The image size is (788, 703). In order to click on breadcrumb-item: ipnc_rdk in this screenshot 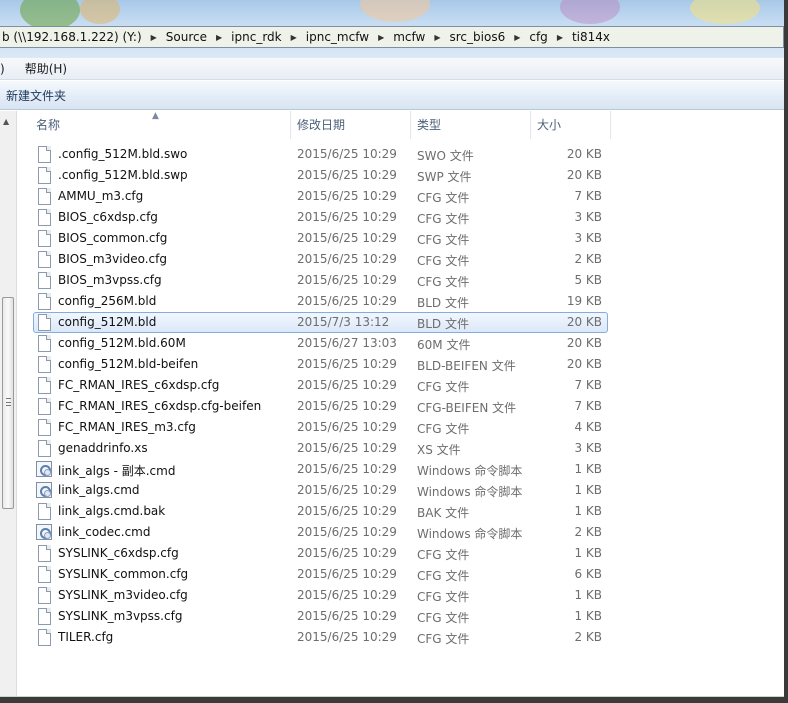, I will do `click(256, 37)`.